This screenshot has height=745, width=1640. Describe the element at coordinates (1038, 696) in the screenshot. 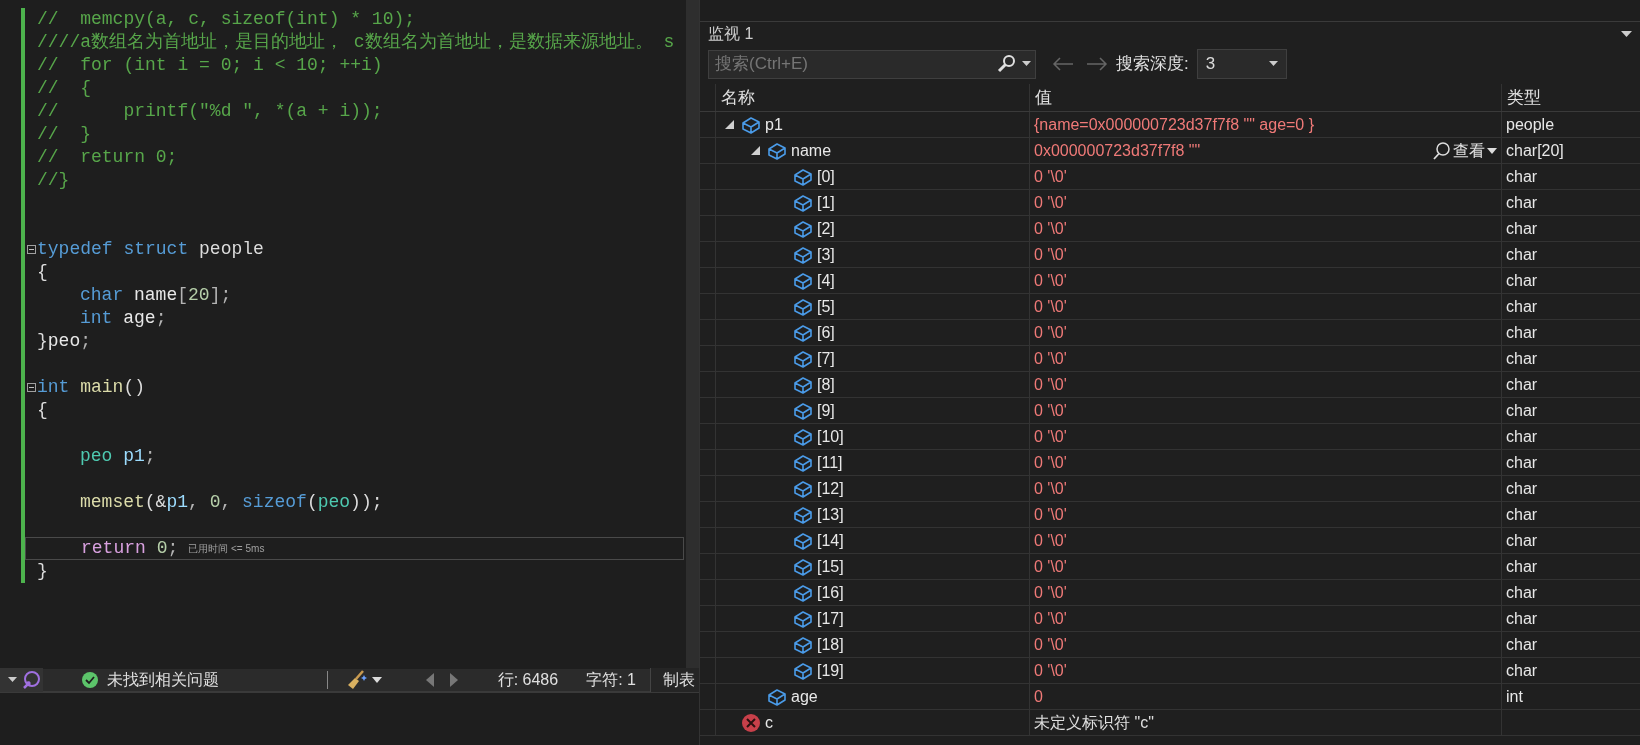

I see `variable-value: 0` at that location.